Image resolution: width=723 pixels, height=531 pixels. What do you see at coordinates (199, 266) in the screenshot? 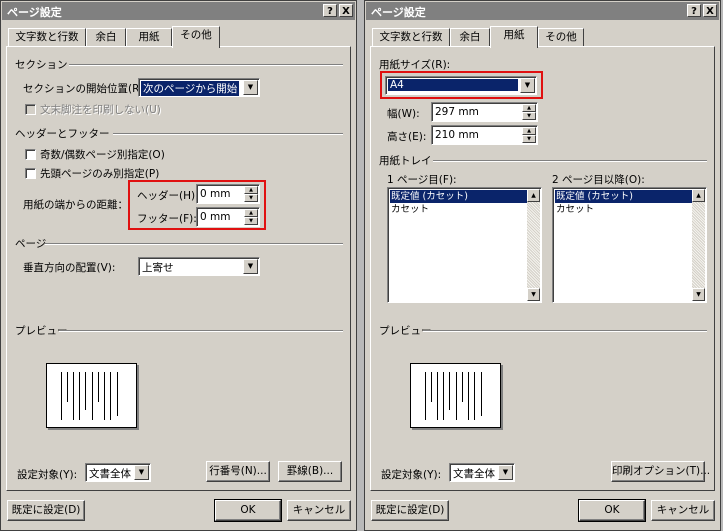
I see `vertical-align-select: 上寄せ ▼` at bounding box center [199, 266].